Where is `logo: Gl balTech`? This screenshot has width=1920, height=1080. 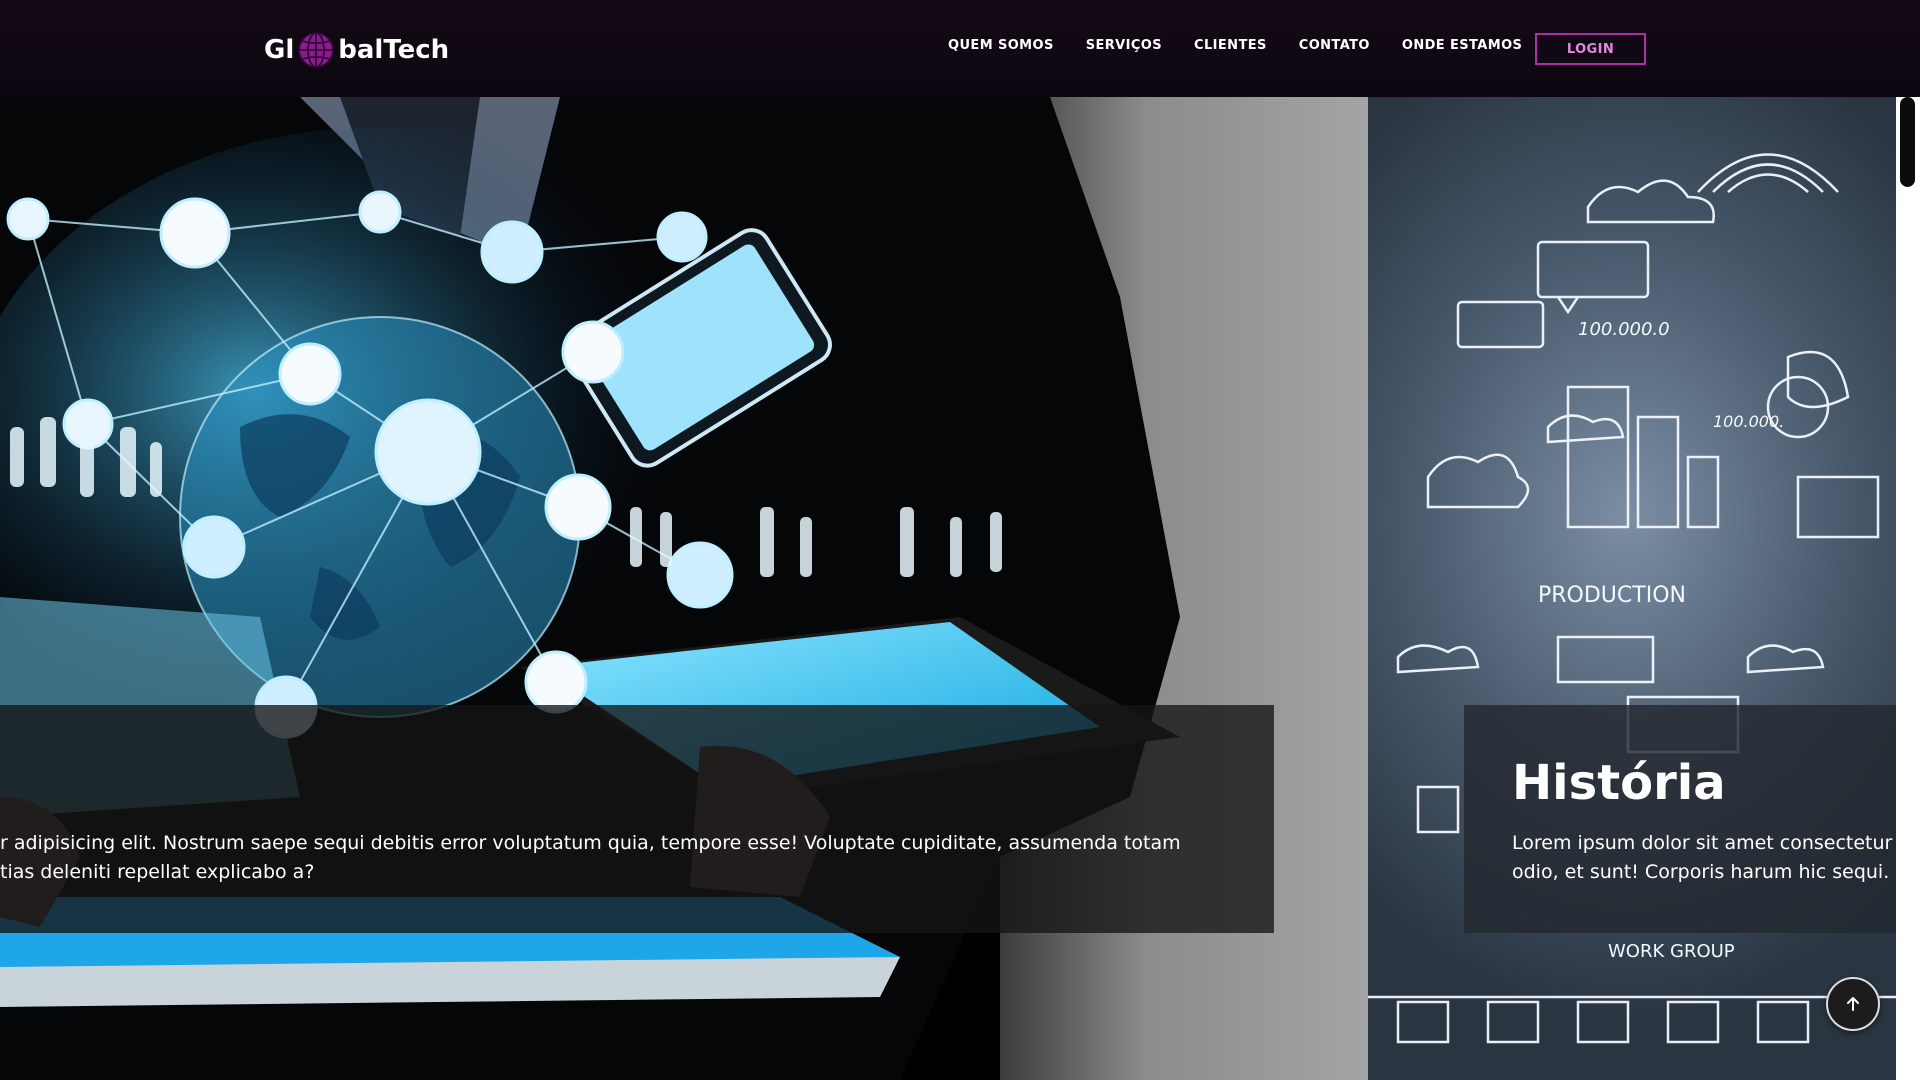
logo: Gl balTech is located at coordinates (356, 50).